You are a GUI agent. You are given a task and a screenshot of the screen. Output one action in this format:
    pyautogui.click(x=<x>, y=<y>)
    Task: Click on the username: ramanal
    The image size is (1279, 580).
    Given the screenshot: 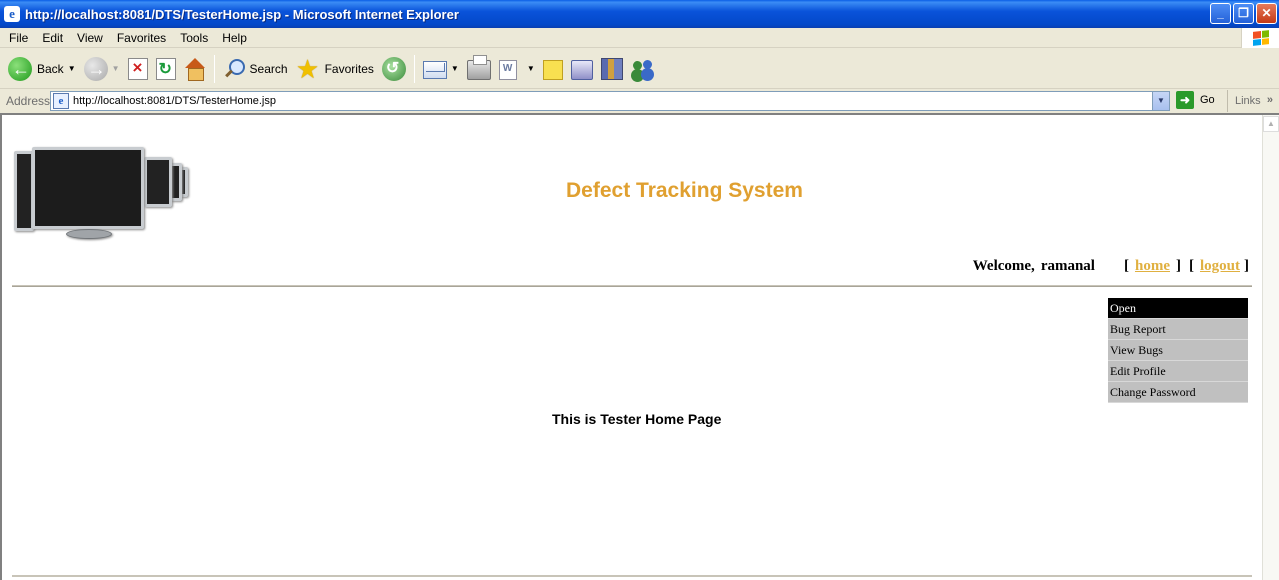 What is the action you would take?
    pyautogui.click(x=1067, y=266)
    